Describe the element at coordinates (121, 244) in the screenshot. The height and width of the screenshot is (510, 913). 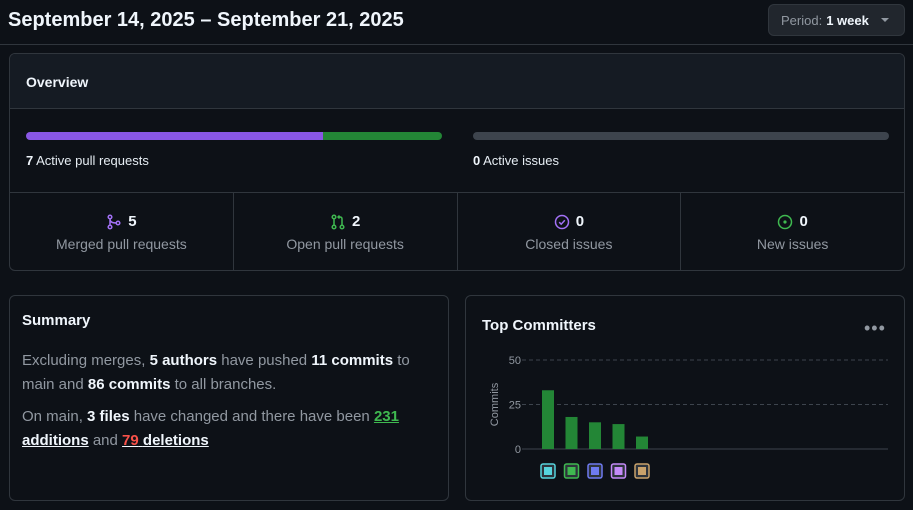
I see `merged-pr-label: Merged pull requests` at that location.